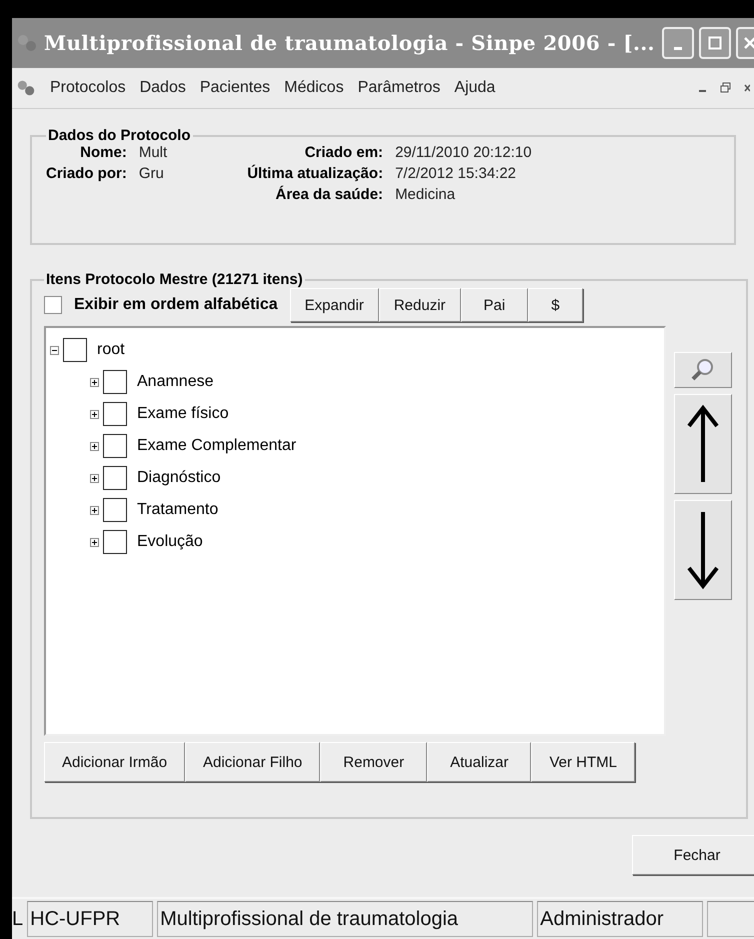 Image resolution: width=754 pixels, height=939 pixels. I want to click on action-button: Adicionar Irmão, so click(115, 762).